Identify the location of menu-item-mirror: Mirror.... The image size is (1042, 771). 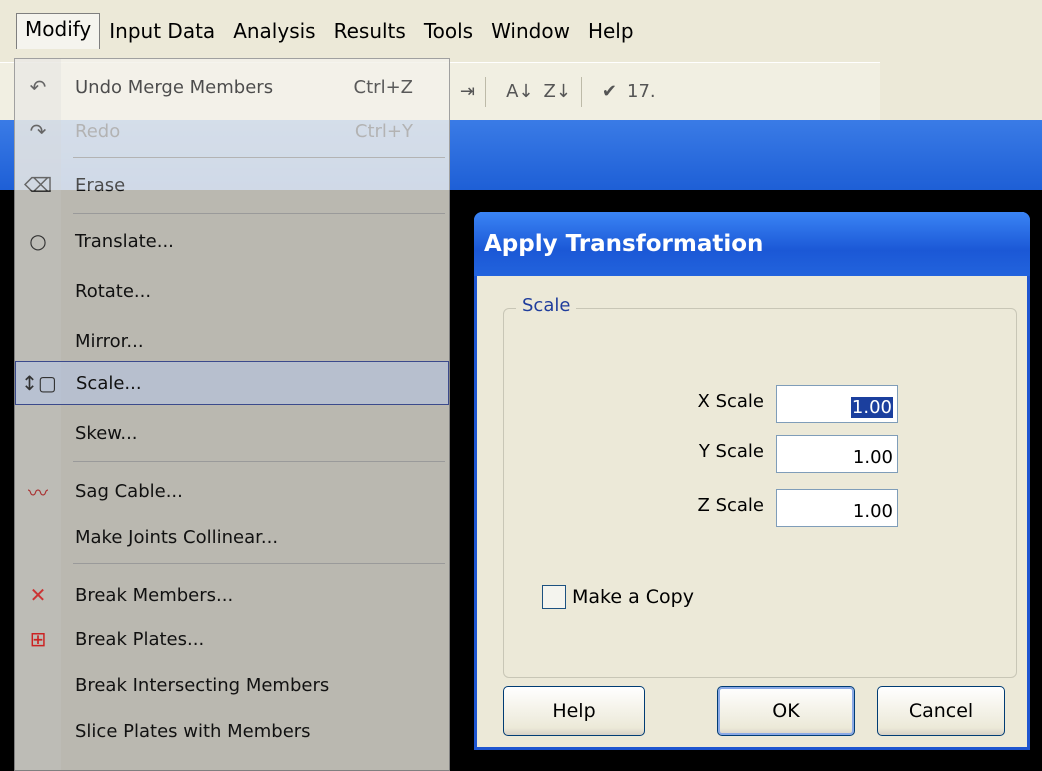
(232, 341).